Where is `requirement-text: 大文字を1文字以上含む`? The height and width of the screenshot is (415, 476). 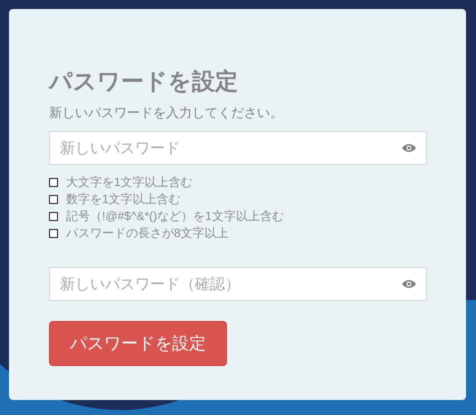
requirement-text: 大文字を1文字以上含む is located at coordinates (129, 182).